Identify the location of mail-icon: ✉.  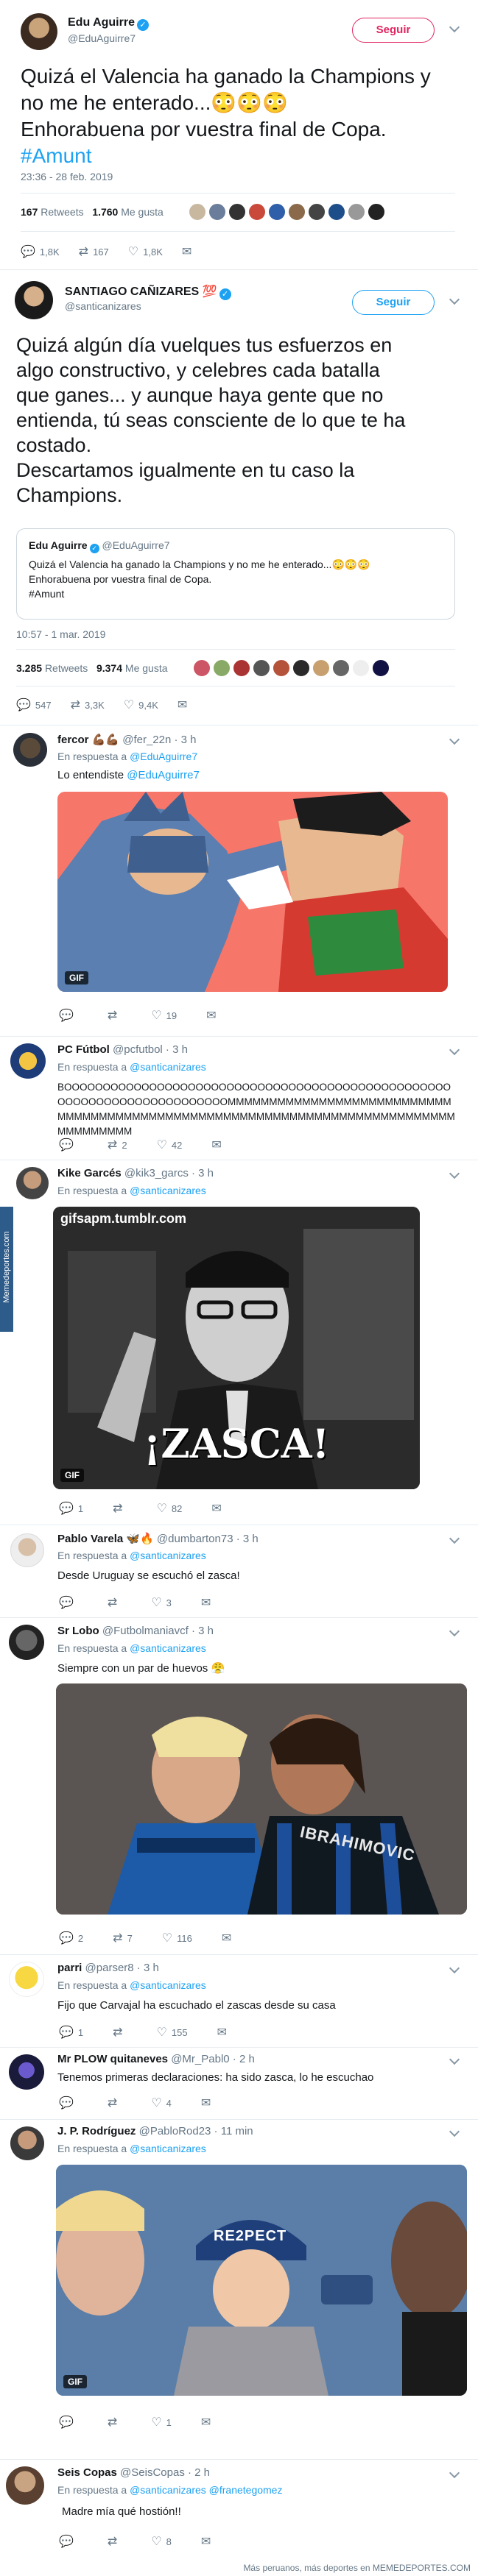
(186, 252).